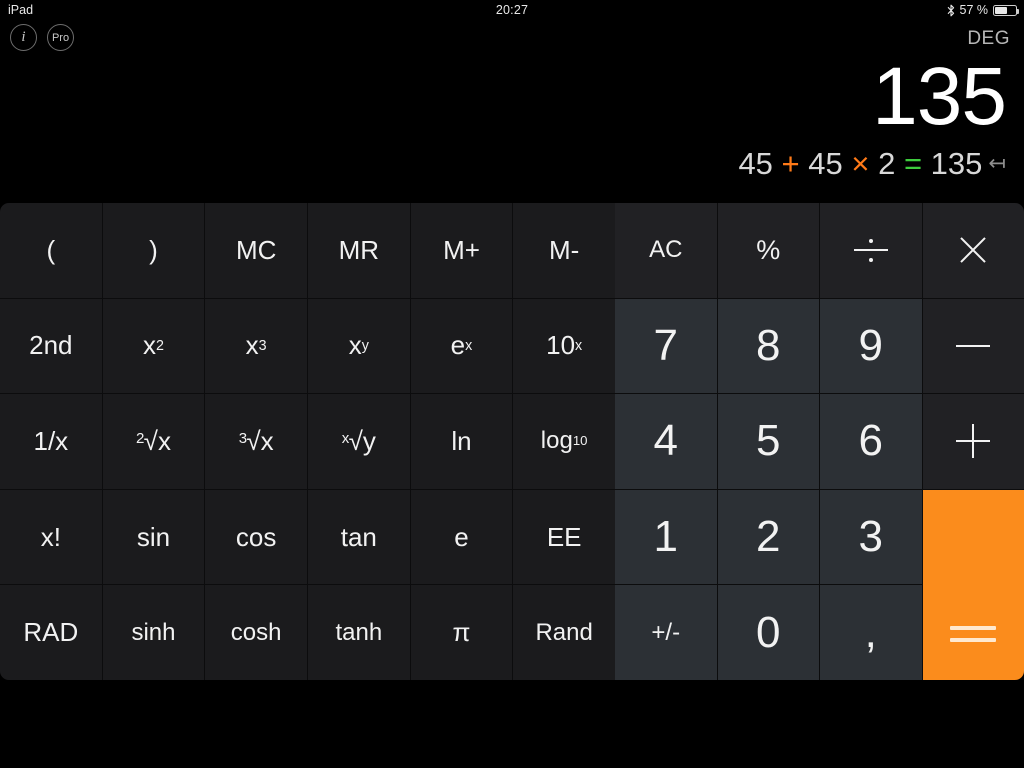  I want to click on key-factorial: x!, so click(51, 537).